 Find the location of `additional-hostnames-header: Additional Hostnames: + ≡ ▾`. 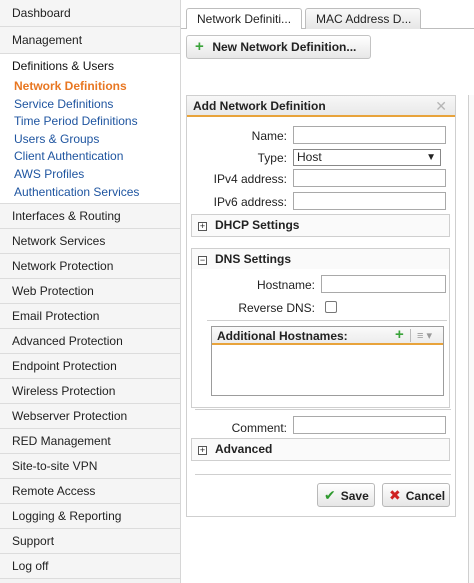

additional-hostnames-header: Additional Hostnames: + ≡ ▾ is located at coordinates (327, 335).